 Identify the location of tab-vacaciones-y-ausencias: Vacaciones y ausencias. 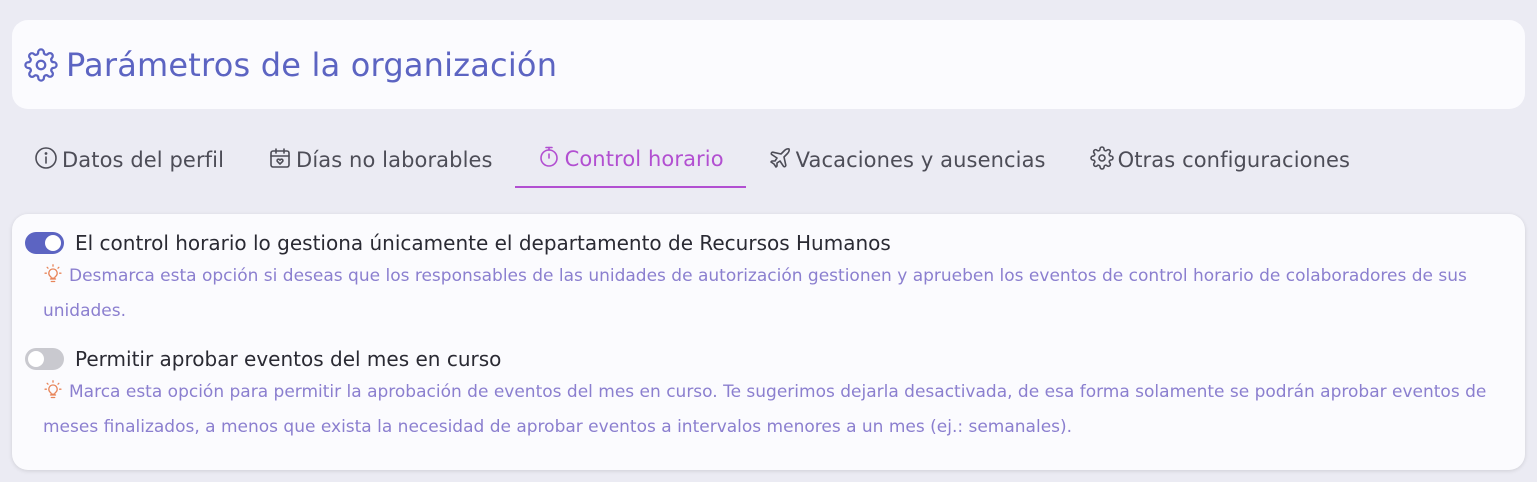
(907, 160).